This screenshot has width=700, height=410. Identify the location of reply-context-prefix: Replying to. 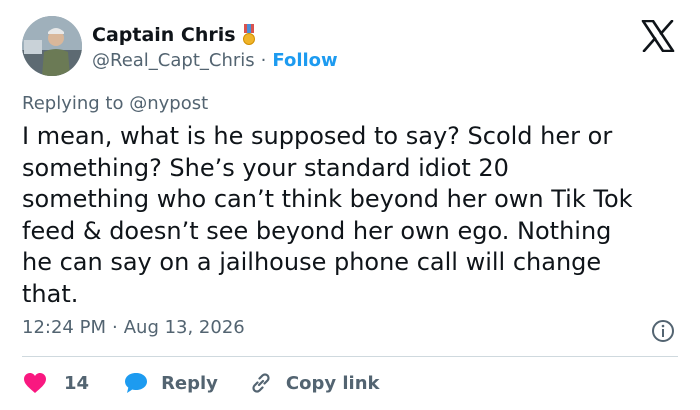
(73, 103).